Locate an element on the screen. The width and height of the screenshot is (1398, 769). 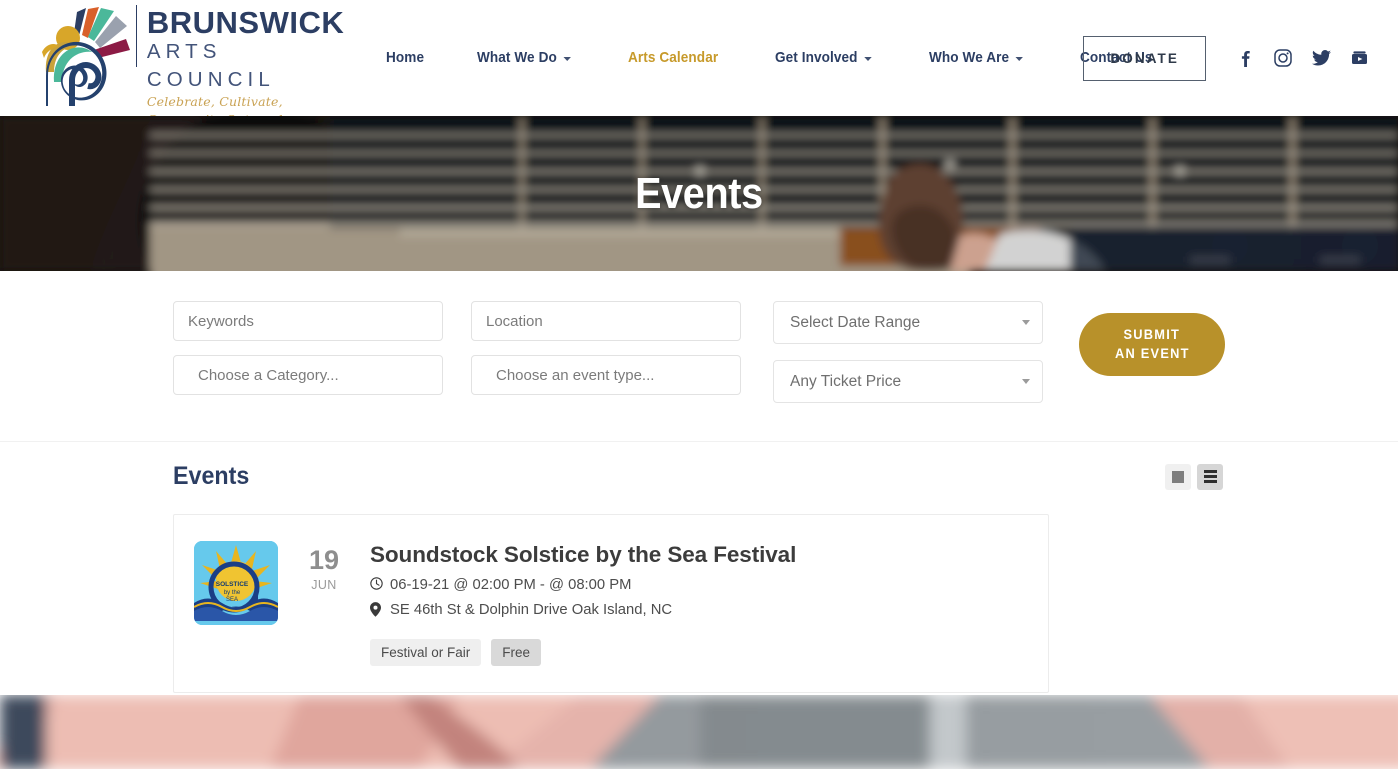
twitter-icon is located at coordinates (1321, 58).